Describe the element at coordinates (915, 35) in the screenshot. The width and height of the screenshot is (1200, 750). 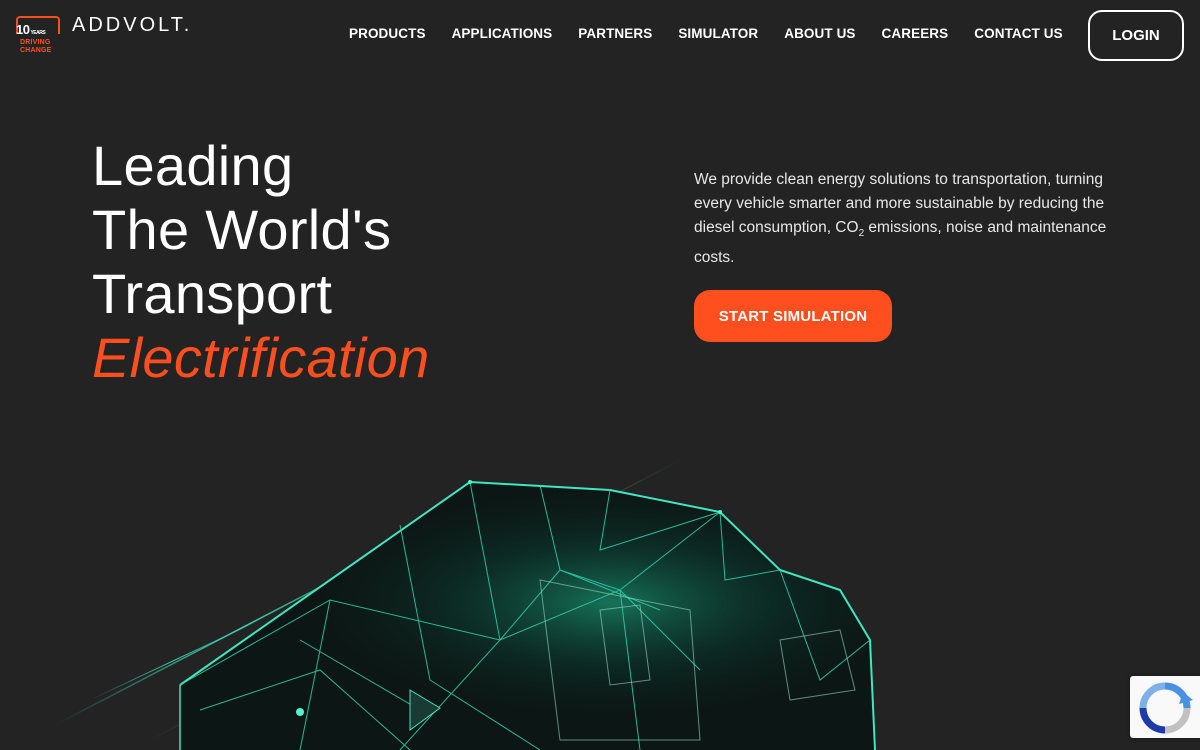
I see `nav-careers: CAREERS` at that location.